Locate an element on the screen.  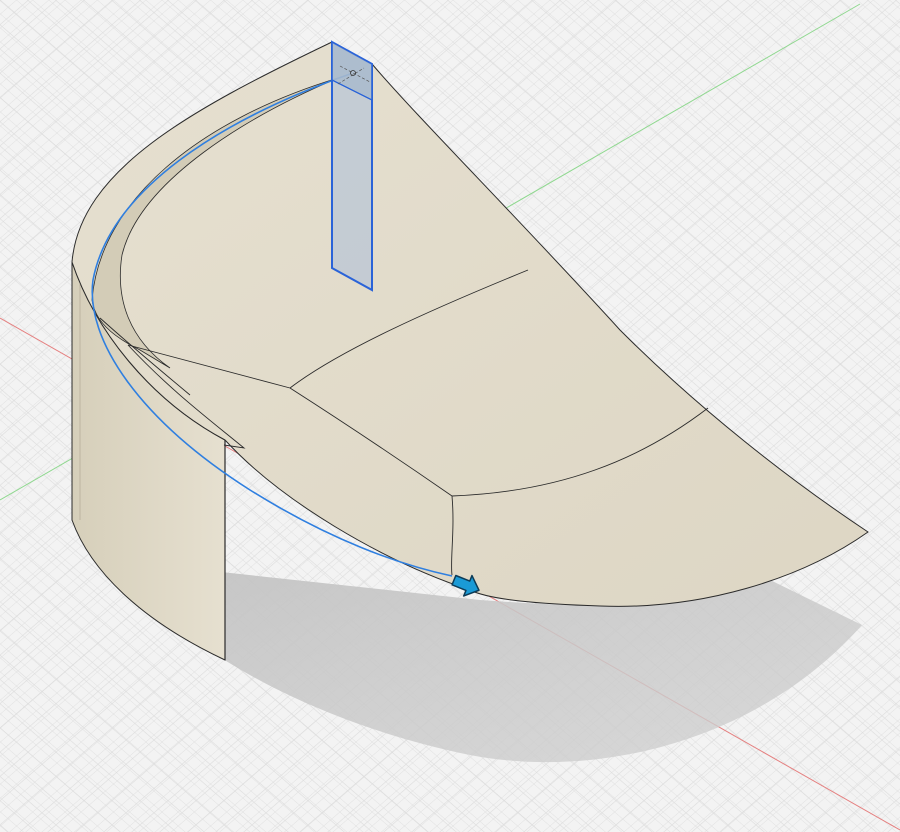
sweep-profile is located at coordinates (352, 166).